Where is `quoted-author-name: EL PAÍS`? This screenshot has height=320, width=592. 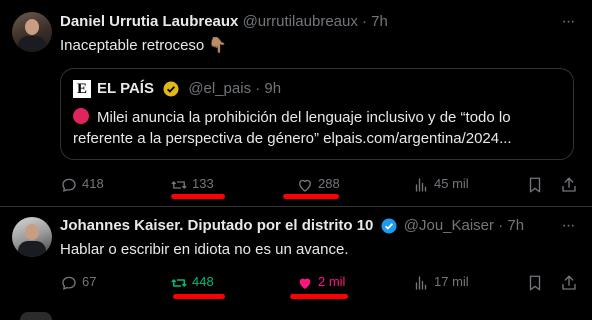
quoted-author-name: EL PAÍS is located at coordinates (125, 88).